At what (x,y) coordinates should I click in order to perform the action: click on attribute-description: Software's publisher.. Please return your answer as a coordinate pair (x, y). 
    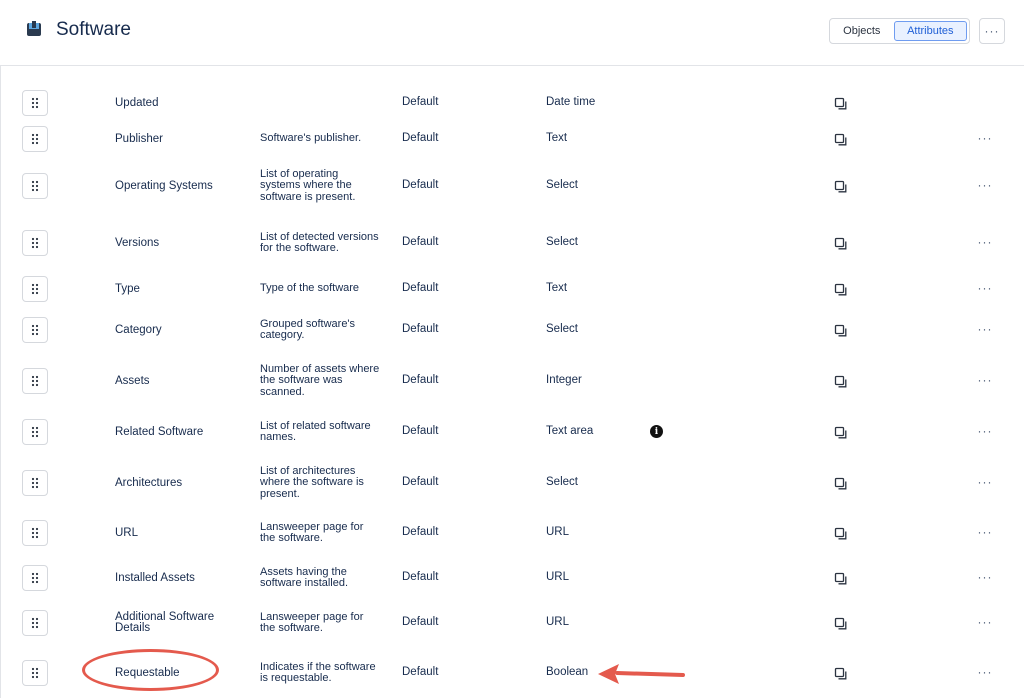
    Looking at the image, I should click on (311, 138).